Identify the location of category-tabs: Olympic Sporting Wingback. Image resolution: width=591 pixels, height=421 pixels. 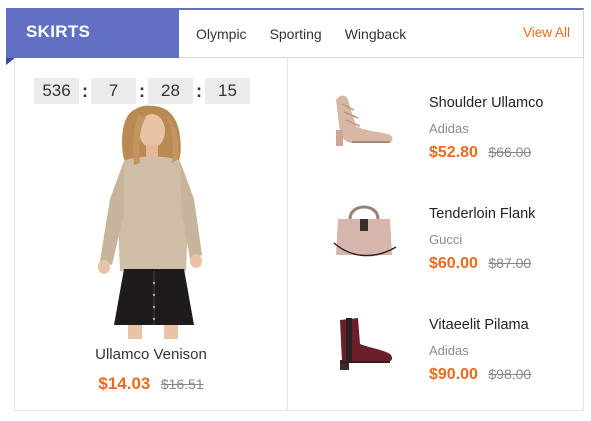
(312, 34).